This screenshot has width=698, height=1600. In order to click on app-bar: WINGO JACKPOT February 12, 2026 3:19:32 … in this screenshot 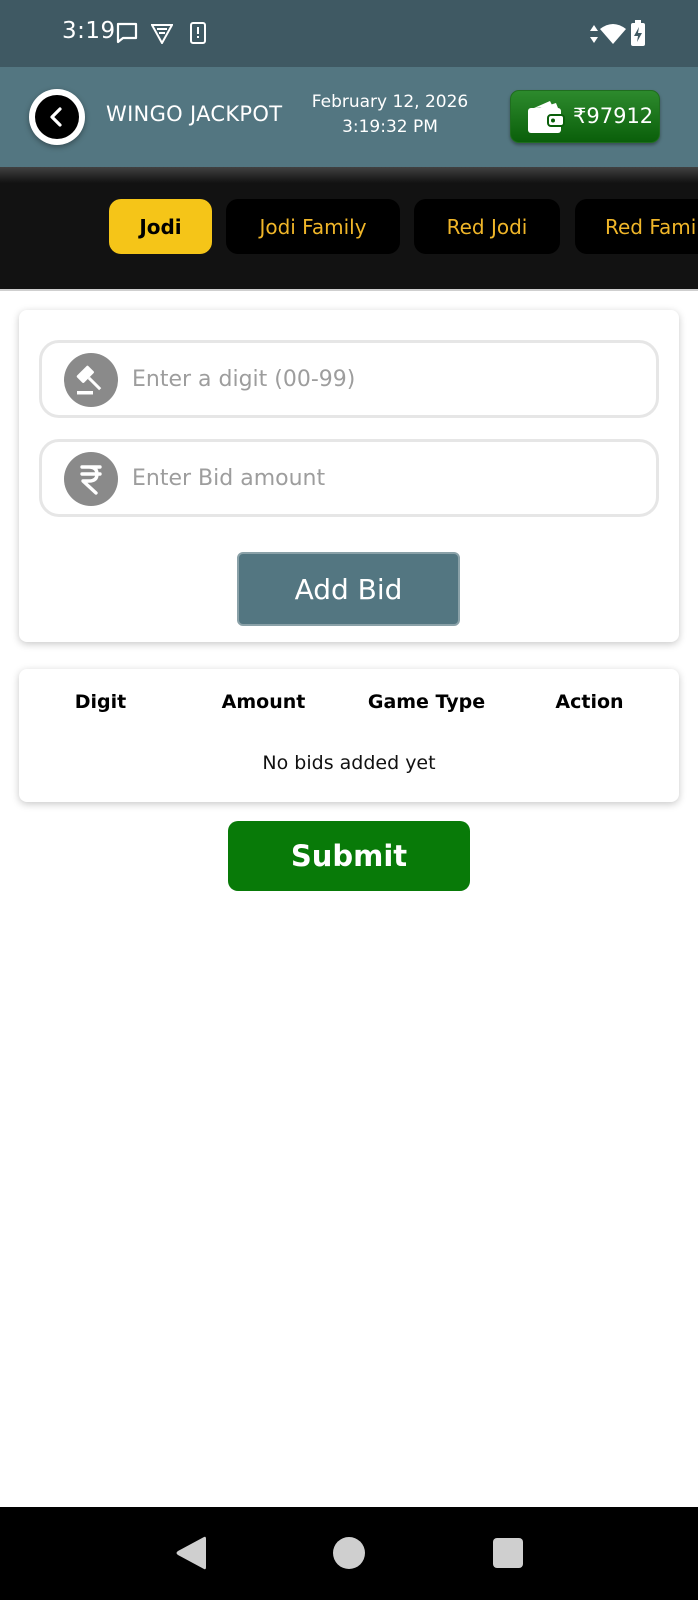, I will do `click(349, 117)`.